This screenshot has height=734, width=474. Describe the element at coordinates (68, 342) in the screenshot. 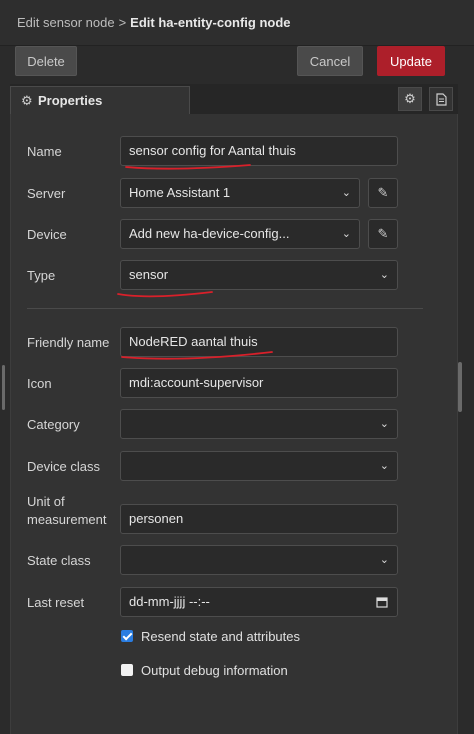

I see `friendly-name-label: Friendly name` at that location.